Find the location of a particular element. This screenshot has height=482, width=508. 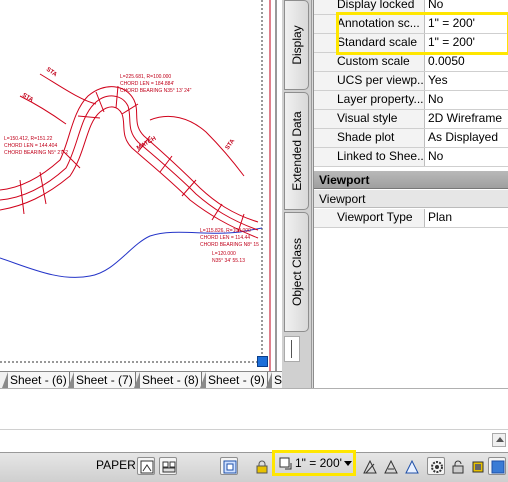

prop-row-shade-plot: Shade plot As Displayed is located at coordinates (411, 138).